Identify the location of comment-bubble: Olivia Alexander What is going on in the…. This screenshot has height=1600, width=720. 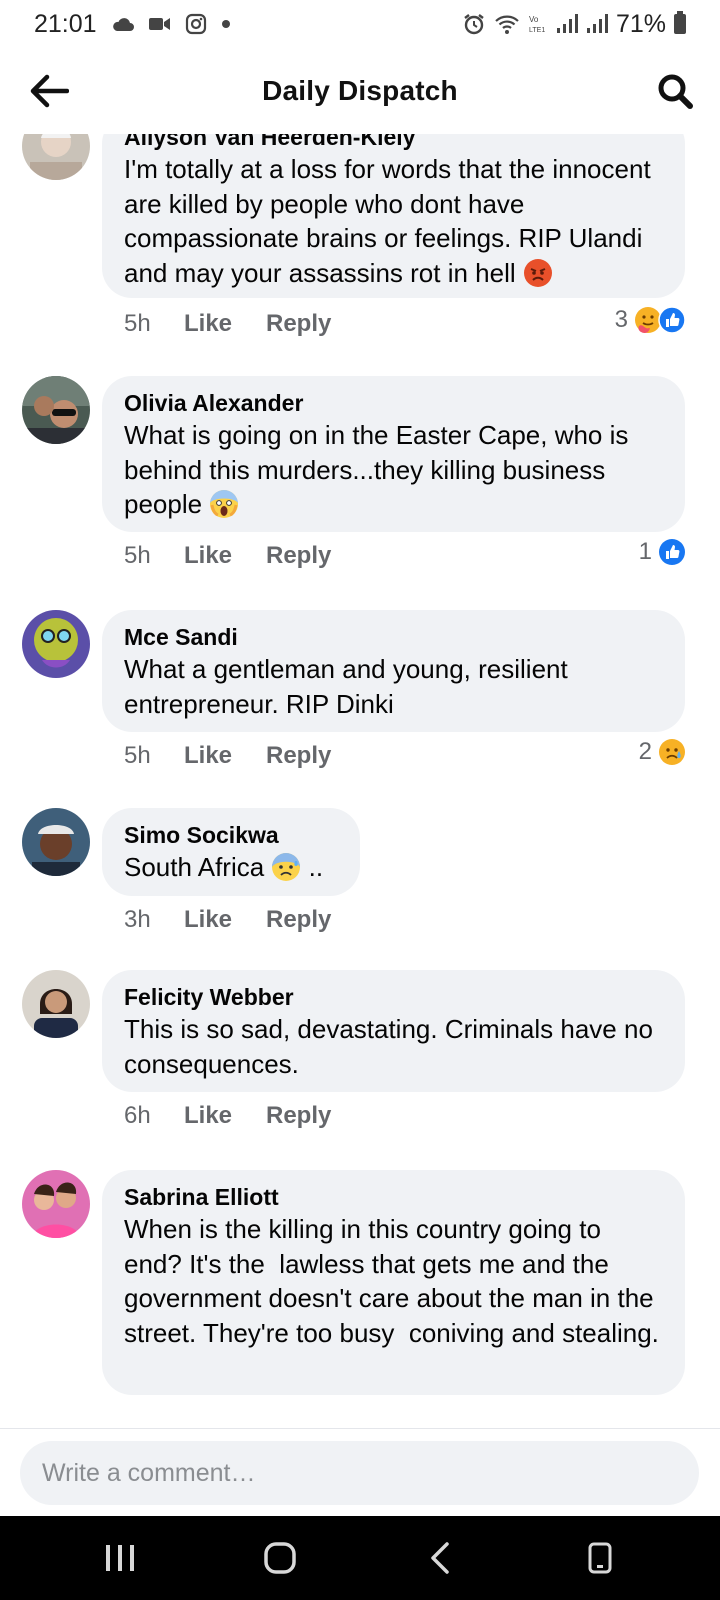
(393, 454).